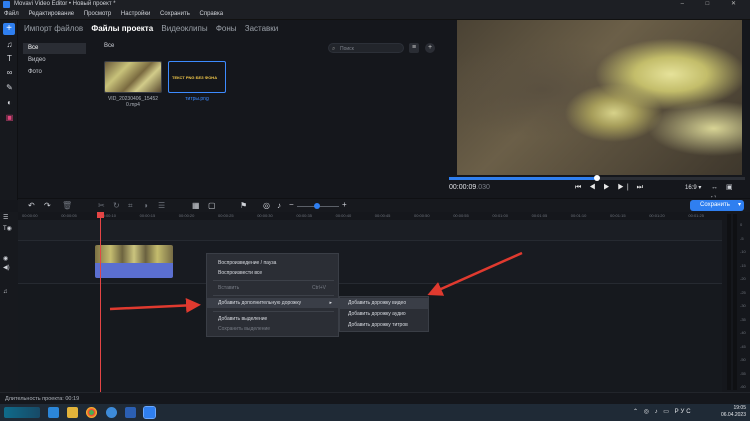 The width and height of the screenshot is (750, 421). What do you see at coordinates (9, 29) in the screenshot?
I see `add-media-button: +` at bounding box center [9, 29].